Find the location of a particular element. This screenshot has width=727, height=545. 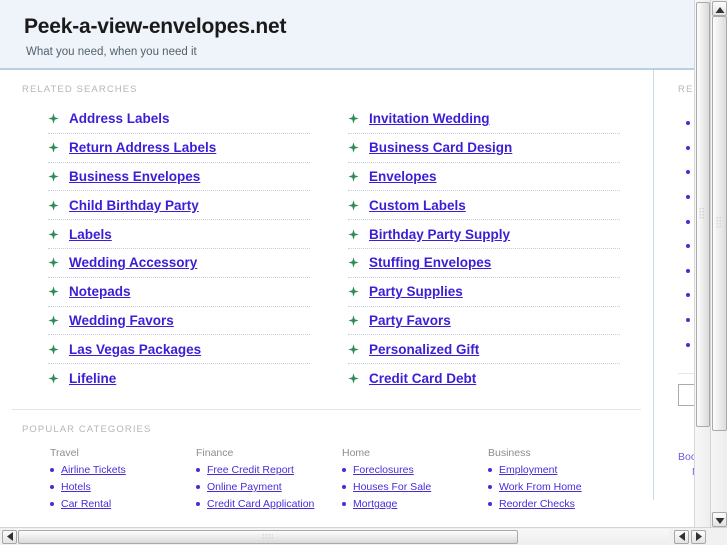

related-search-link: Wedding Accessory is located at coordinates (133, 262).